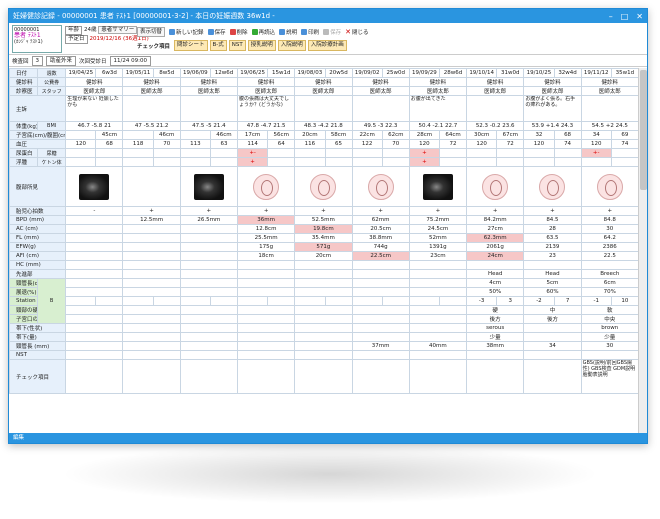 Image resolution: width=660 pixels, height=519 pixels. Describe the element at coordinates (208, 126) in the screenshot. I see `weight-cell: 47.5 -5 21.4` at that location.